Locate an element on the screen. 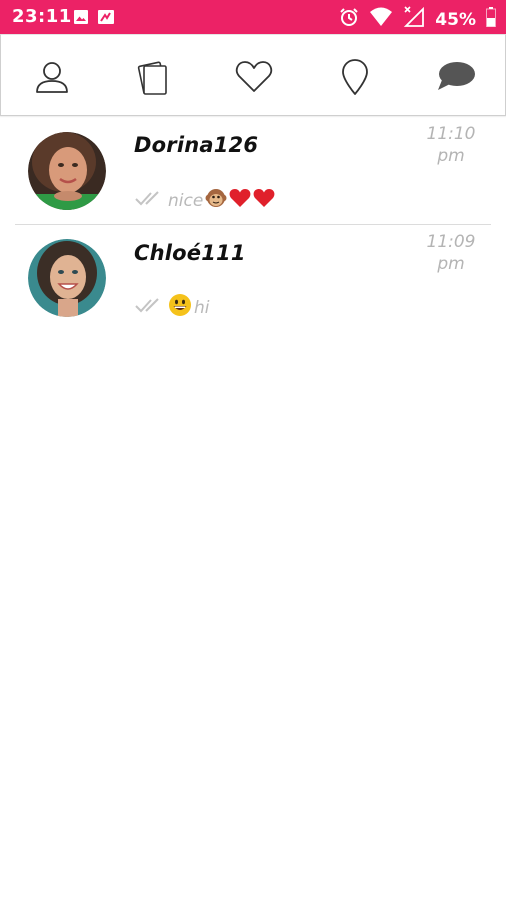 Image resolution: width=506 pixels, height=900 pixels. message-preview: hi is located at coordinates (172, 307).